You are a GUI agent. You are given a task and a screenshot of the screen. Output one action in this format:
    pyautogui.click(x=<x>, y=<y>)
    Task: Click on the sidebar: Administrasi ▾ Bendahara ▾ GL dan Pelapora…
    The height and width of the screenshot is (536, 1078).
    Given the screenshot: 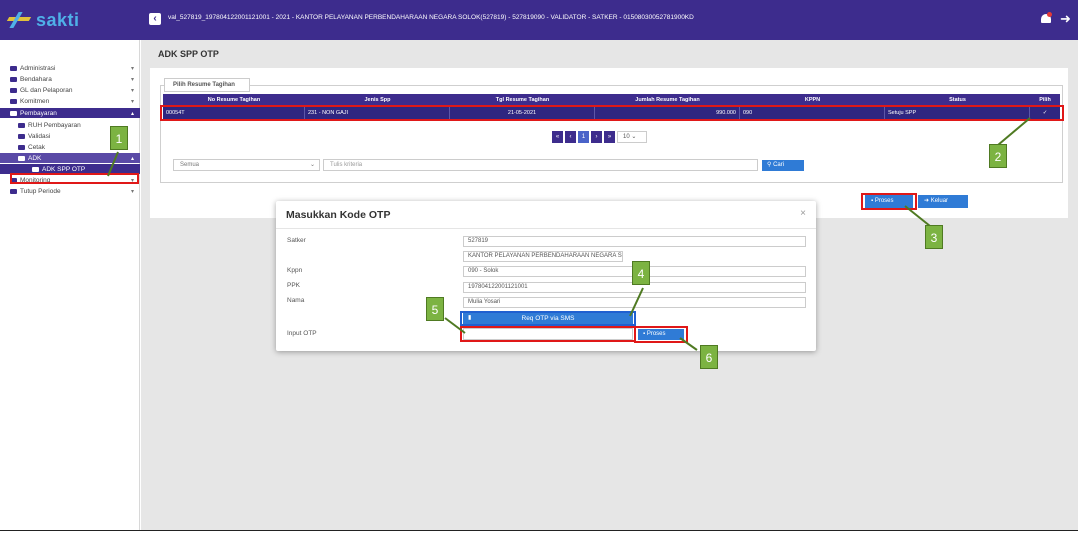 What is the action you would take?
    pyautogui.click(x=70, y=285)
    